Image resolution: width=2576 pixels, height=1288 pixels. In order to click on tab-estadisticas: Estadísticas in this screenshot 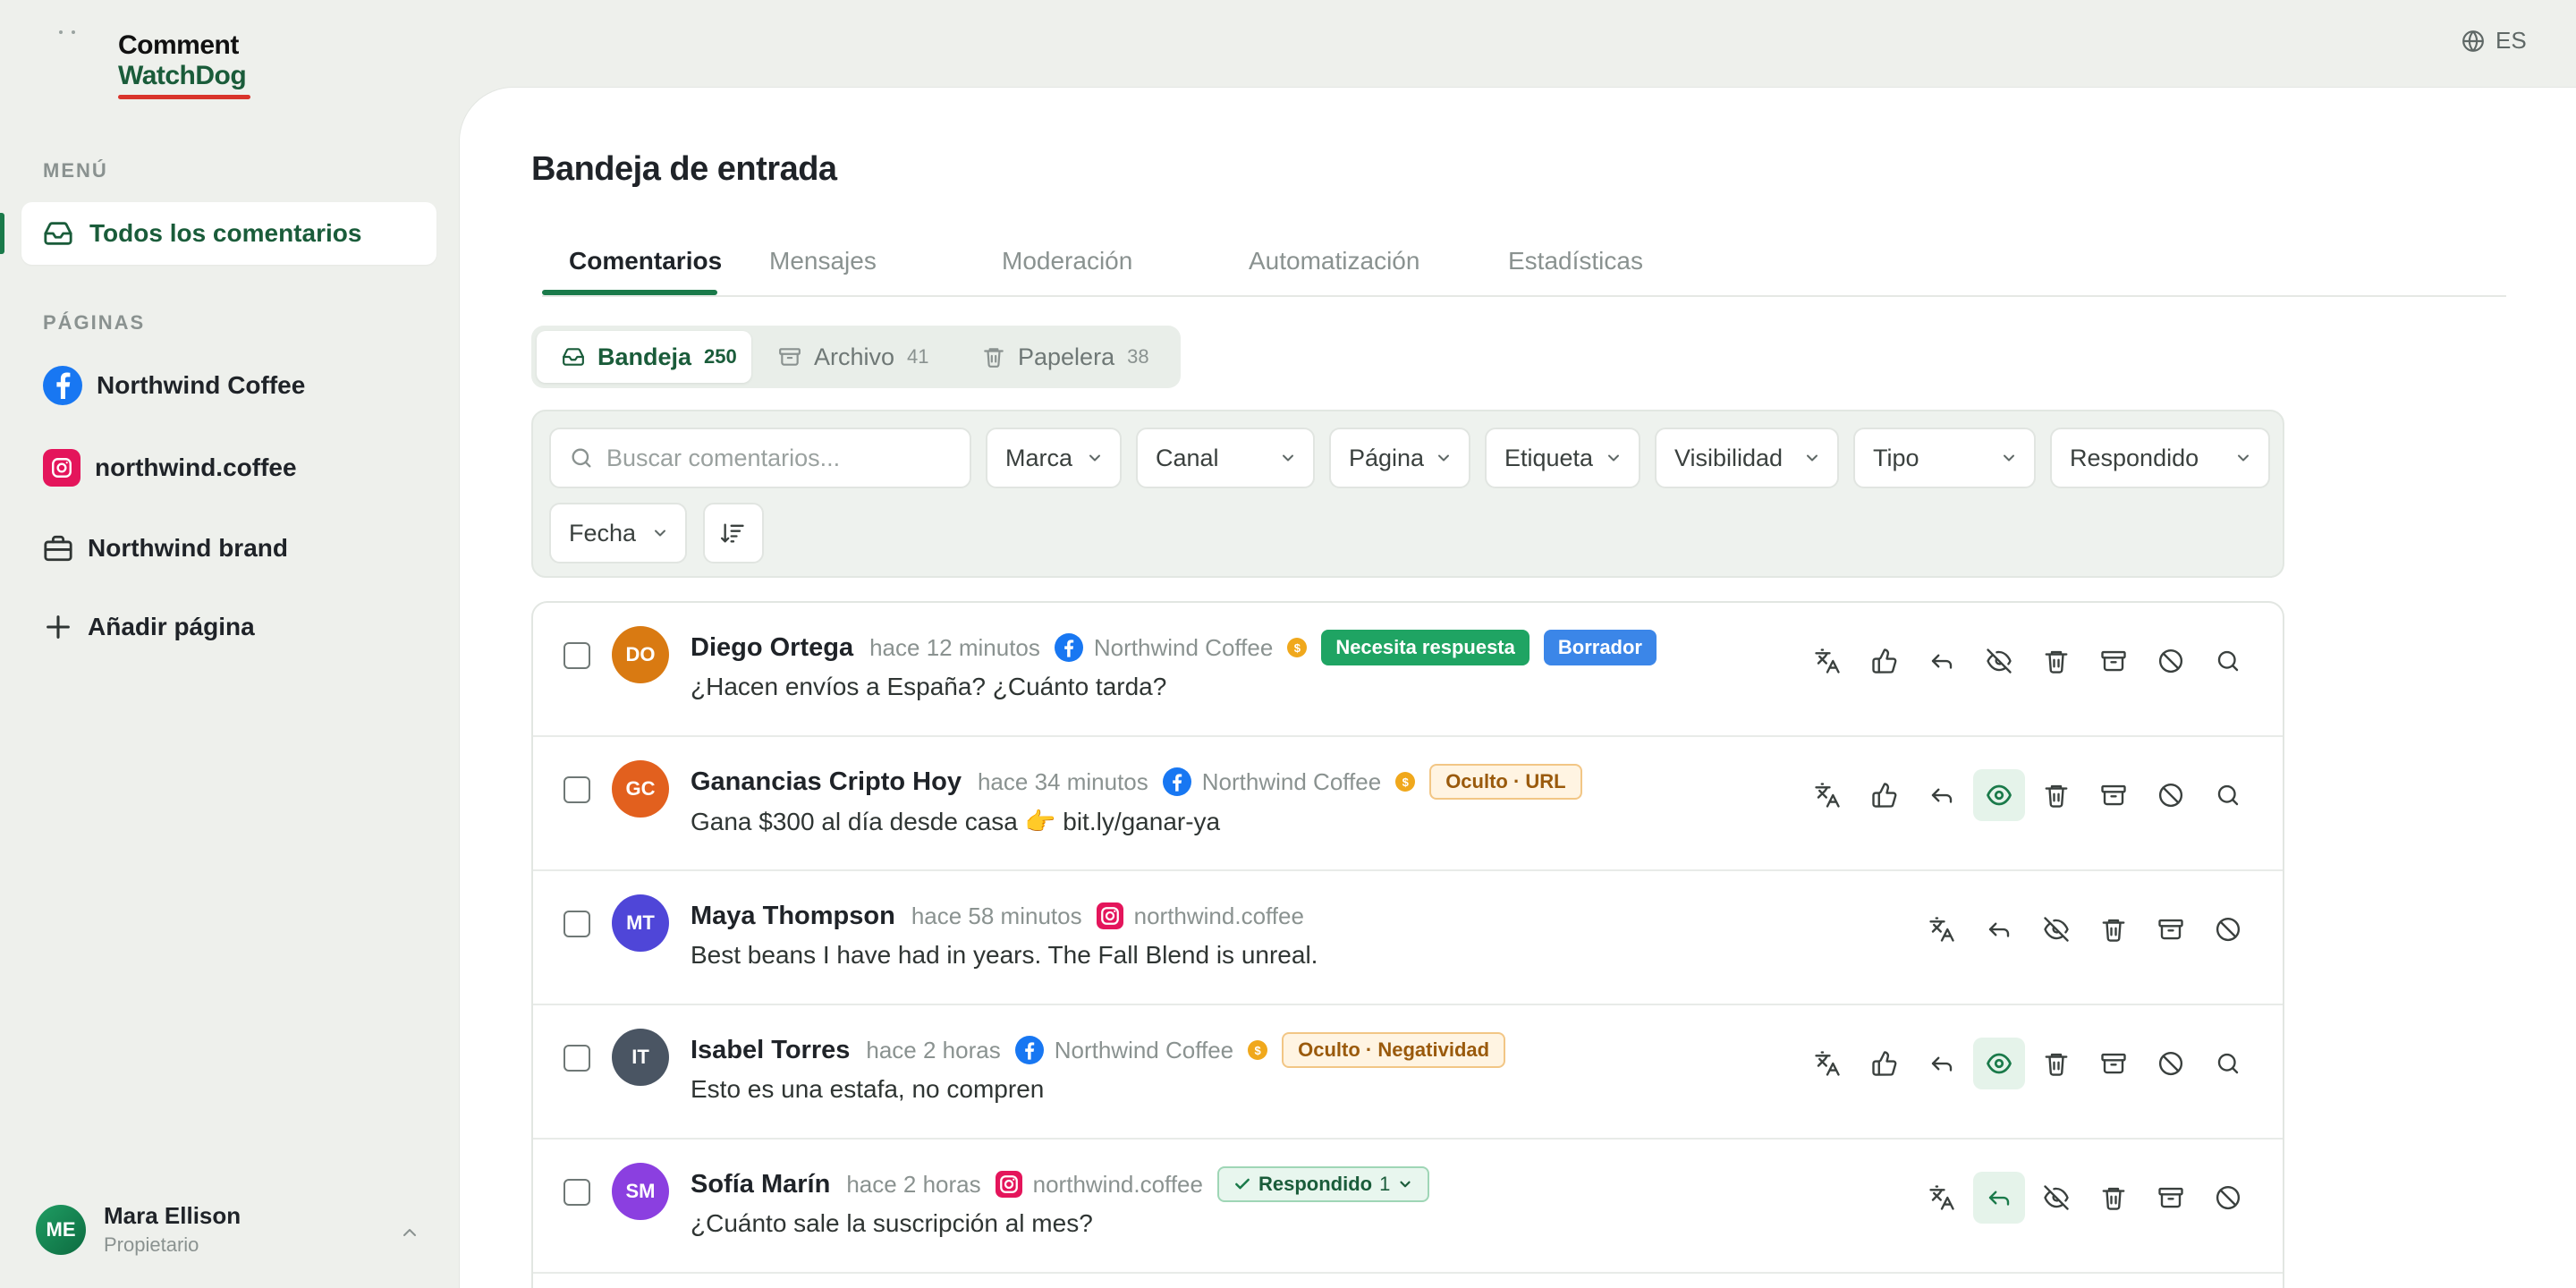, I will do `click(1575, 261)`.